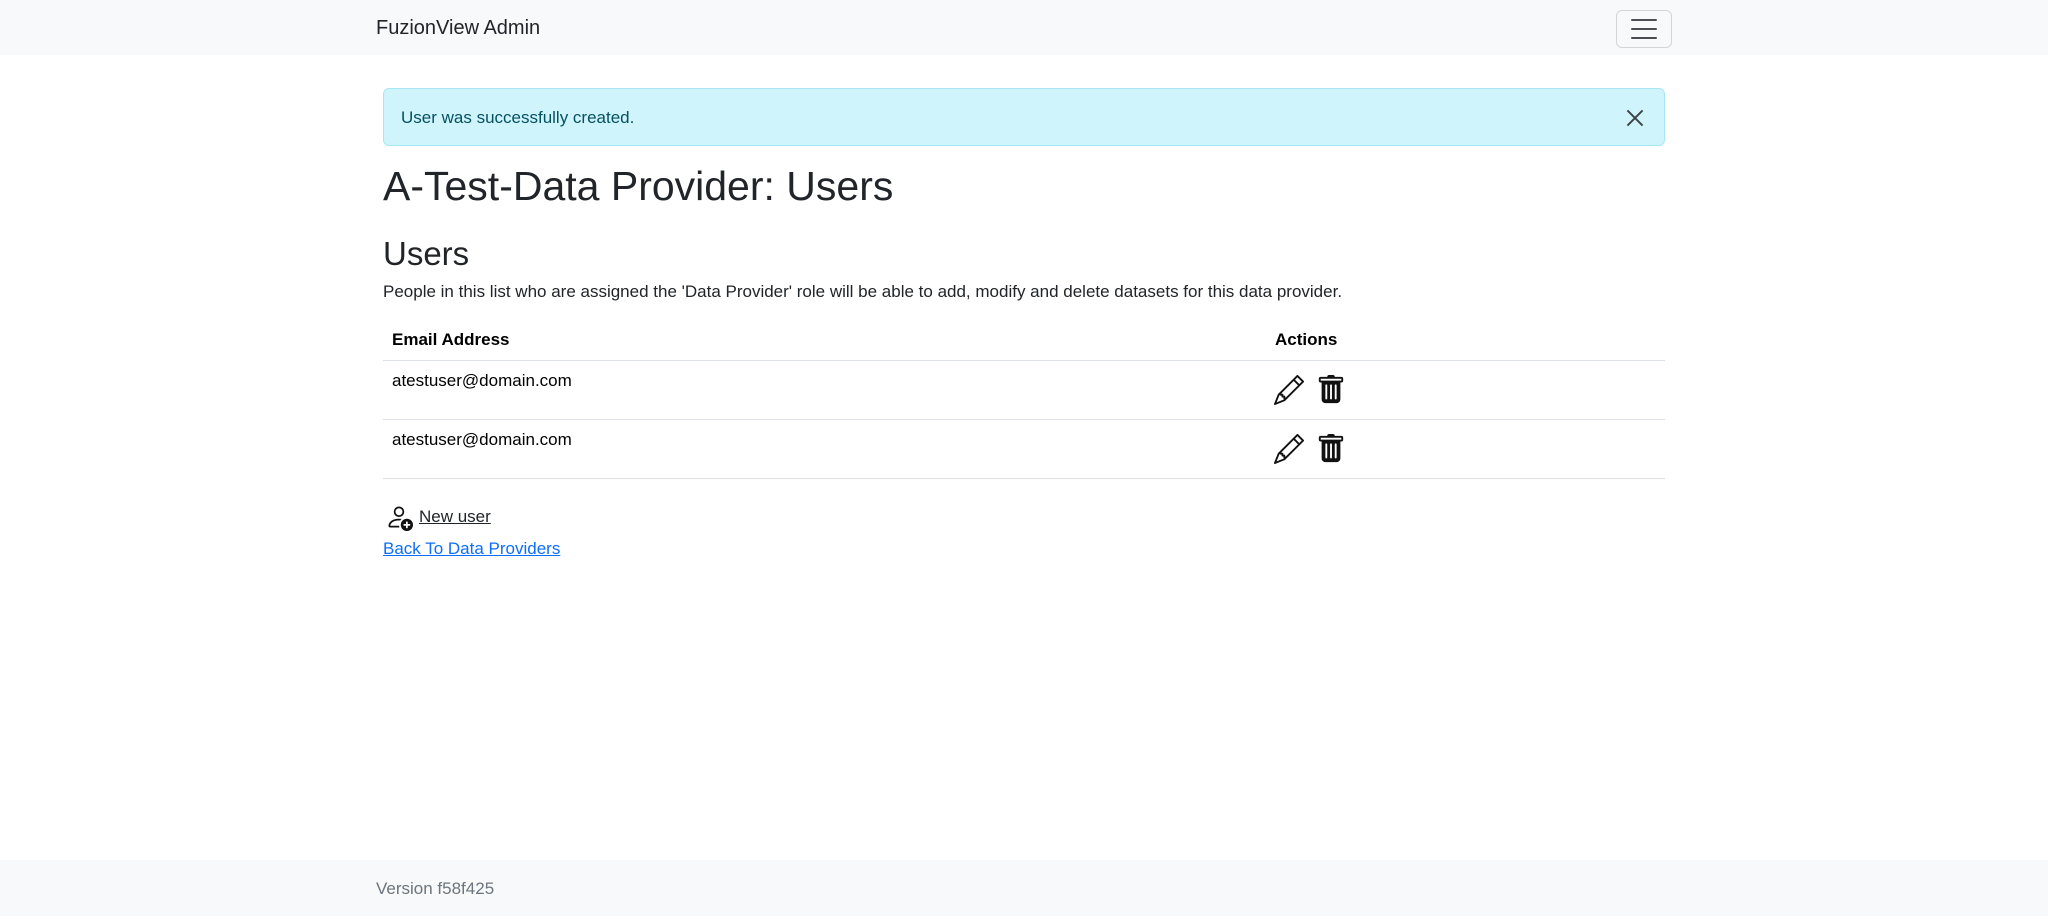 This screenshot has height=916, width=2048. I want to click on navbar-toggle-button, so click(1644, 29).